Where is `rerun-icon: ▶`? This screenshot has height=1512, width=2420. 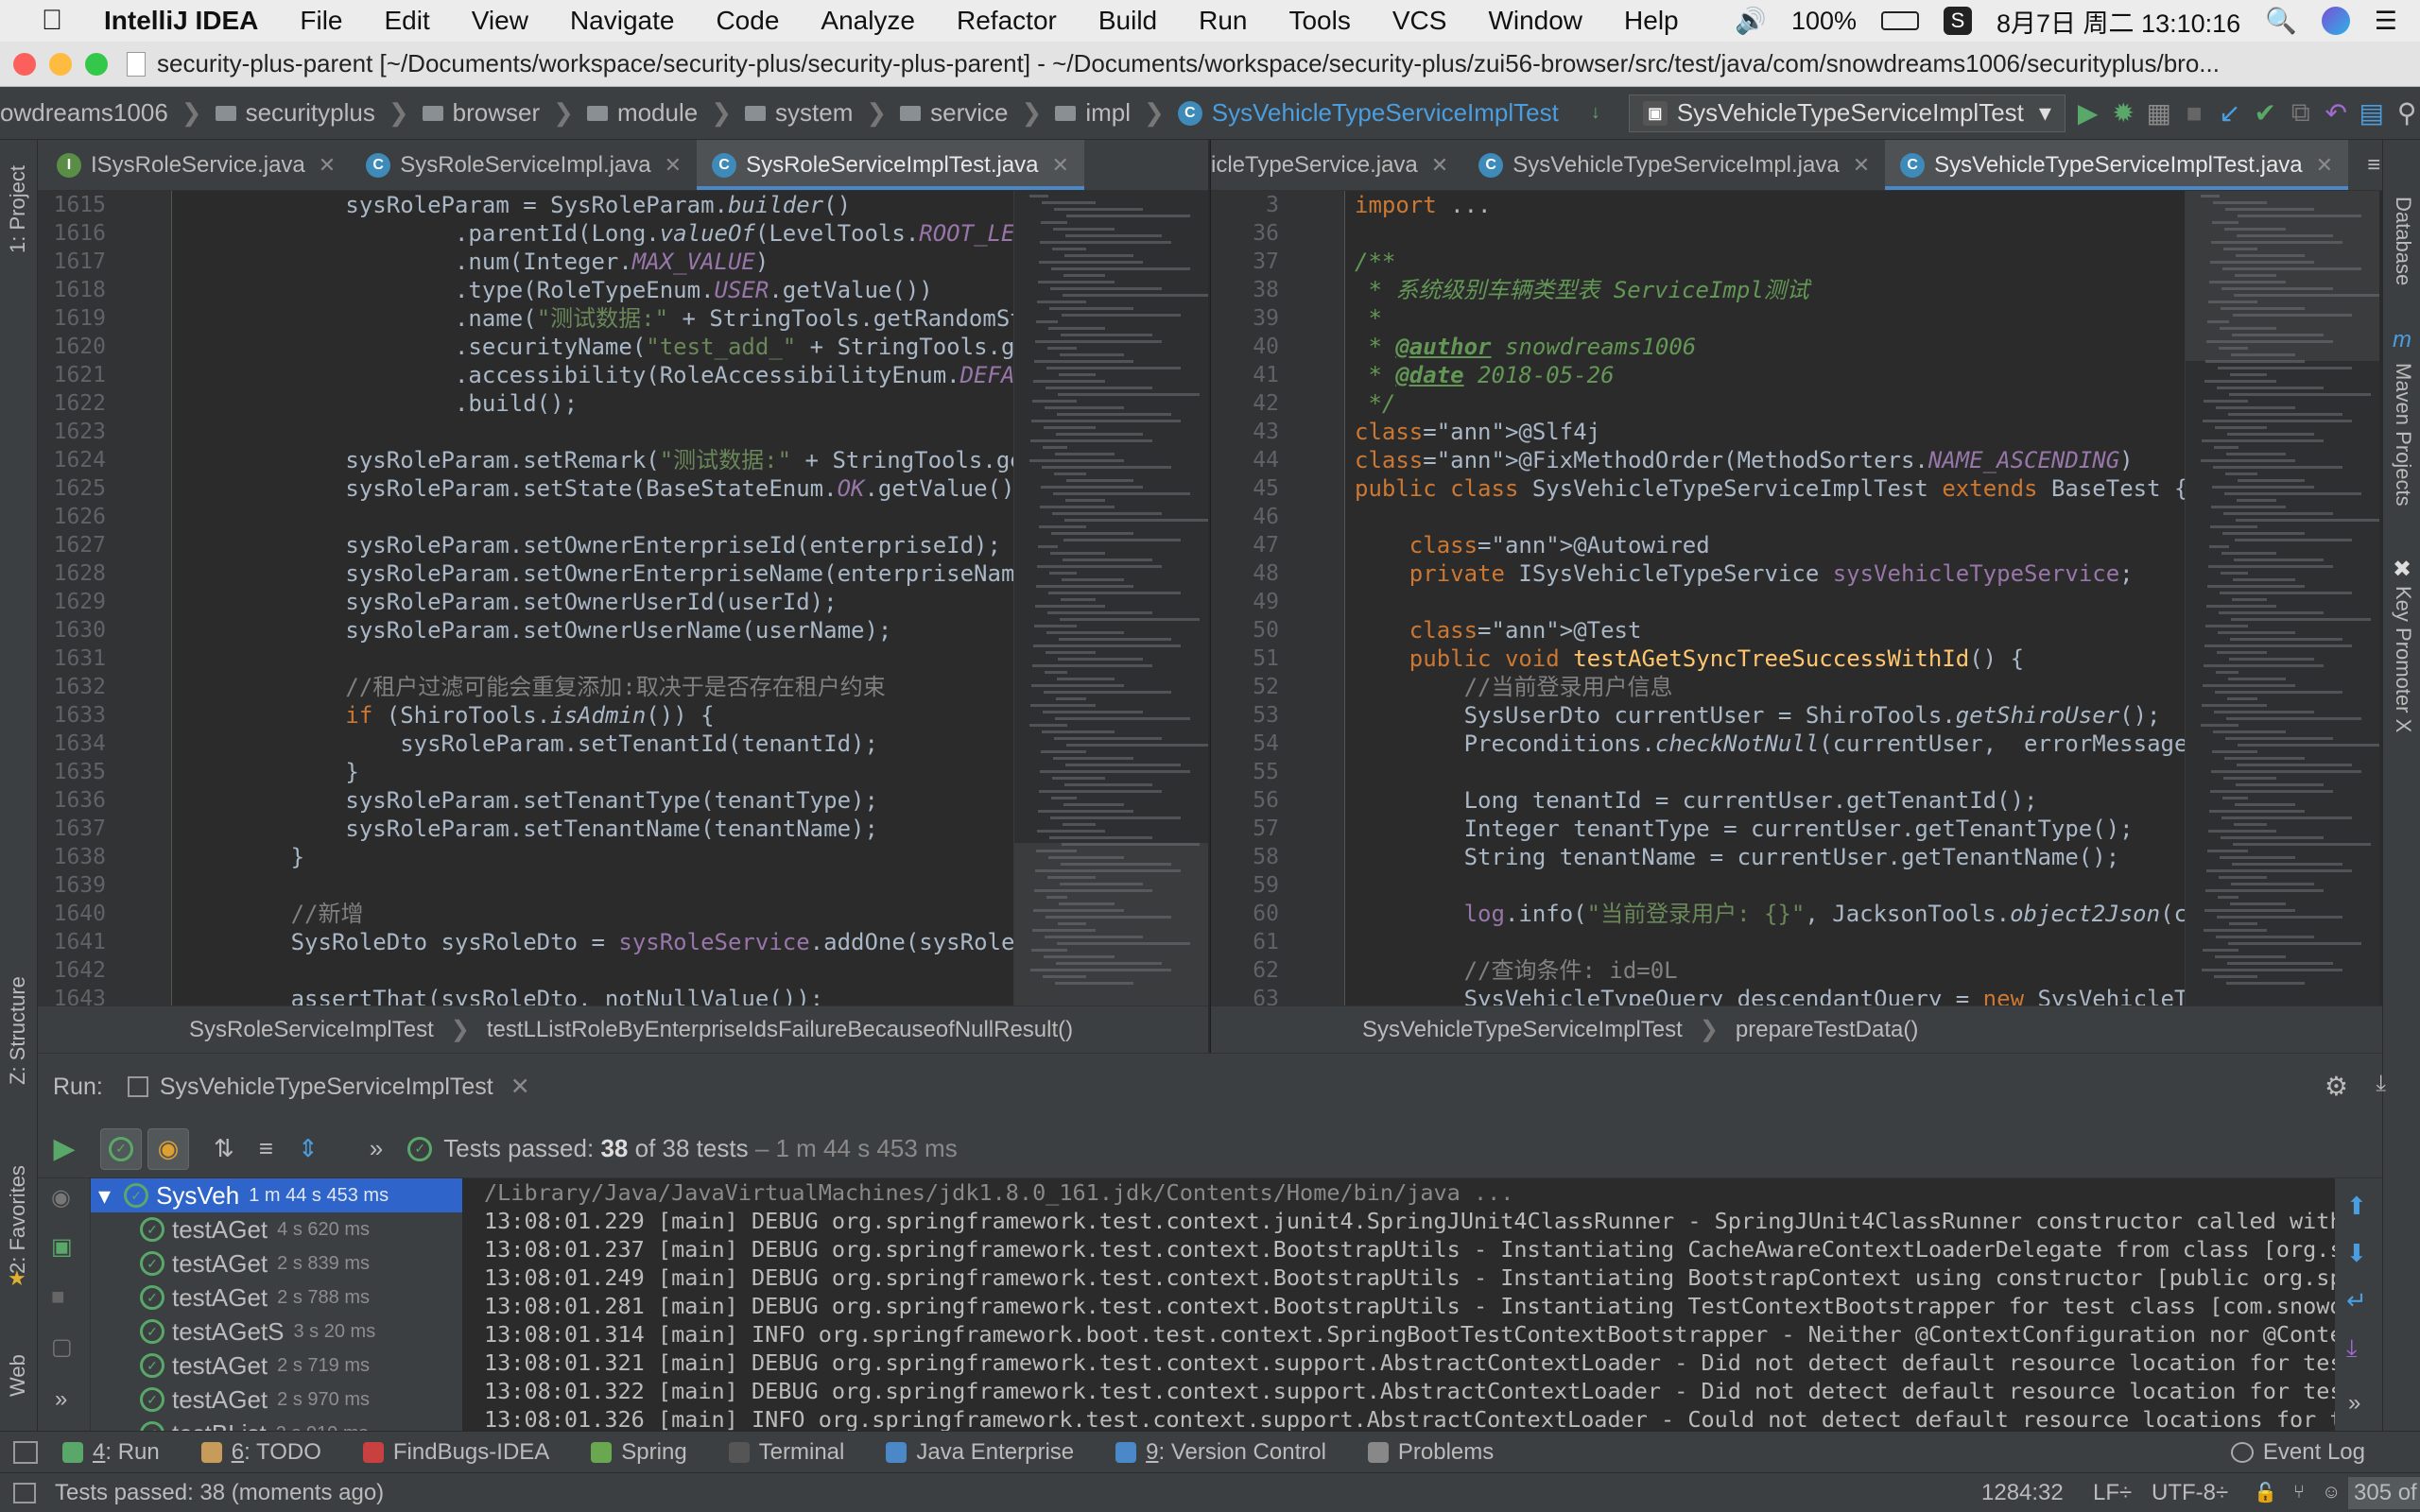
rerun-icon: ▶ is located at coordinates (64, 1148).